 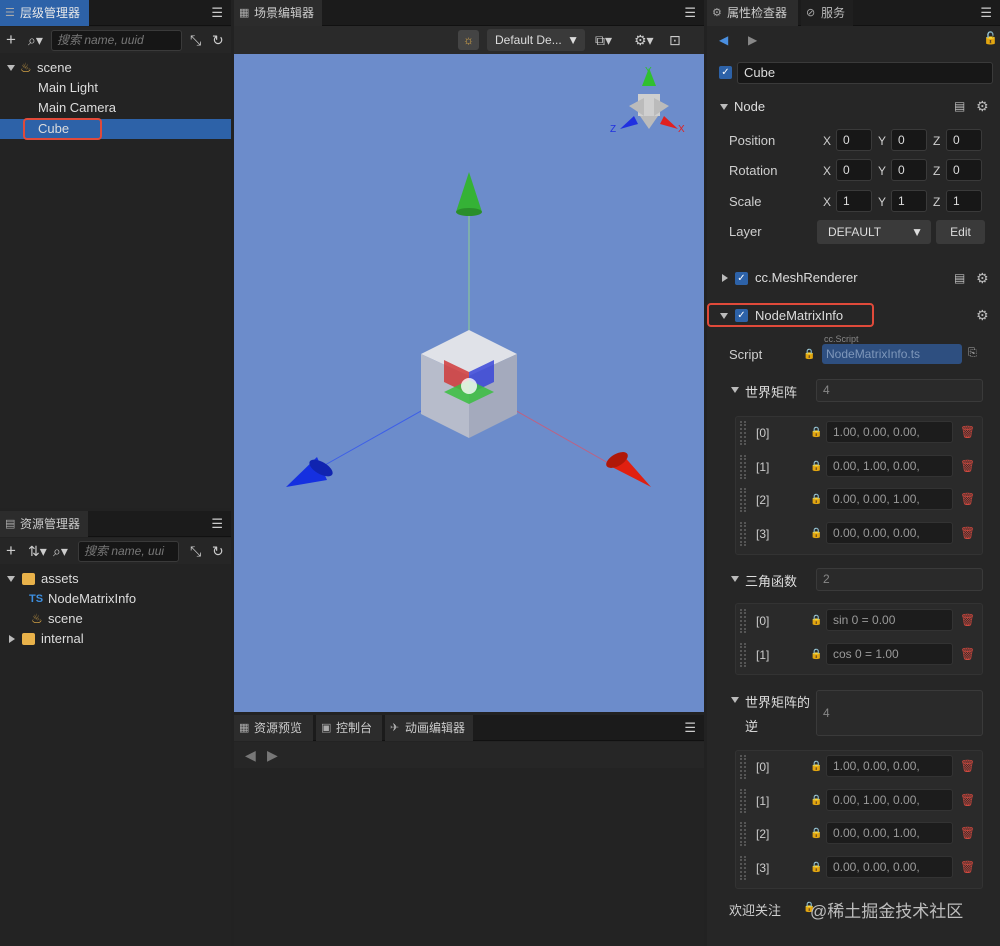 I want to click on tab-services: ⊘ 服务, so click(x=827, y=13).